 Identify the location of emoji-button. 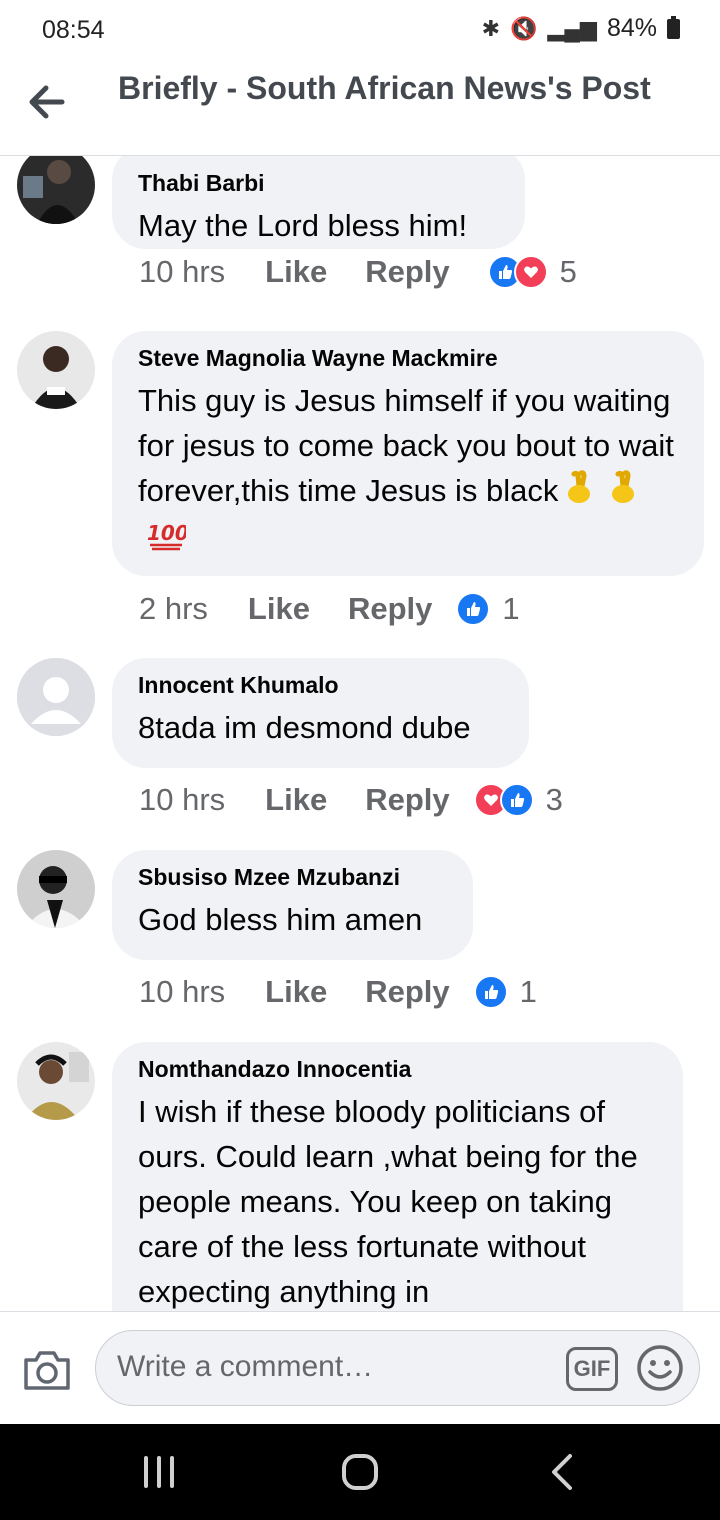
(660, 1368).